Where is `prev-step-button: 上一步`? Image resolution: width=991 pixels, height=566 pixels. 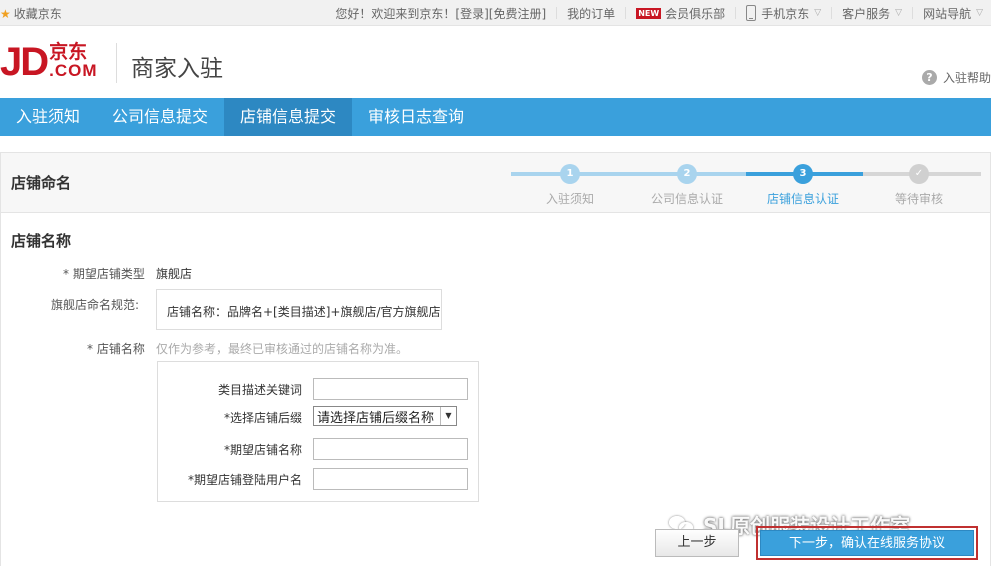 prev-step-button: 上一步 is located at coordinates (697, 543).